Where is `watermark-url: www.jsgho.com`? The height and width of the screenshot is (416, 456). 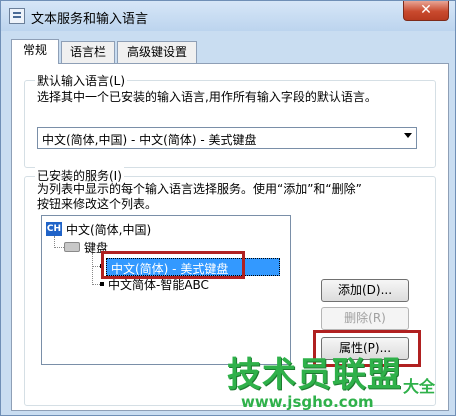
watermark-url: www.jsgho.com is located at coordinates (307, 402).